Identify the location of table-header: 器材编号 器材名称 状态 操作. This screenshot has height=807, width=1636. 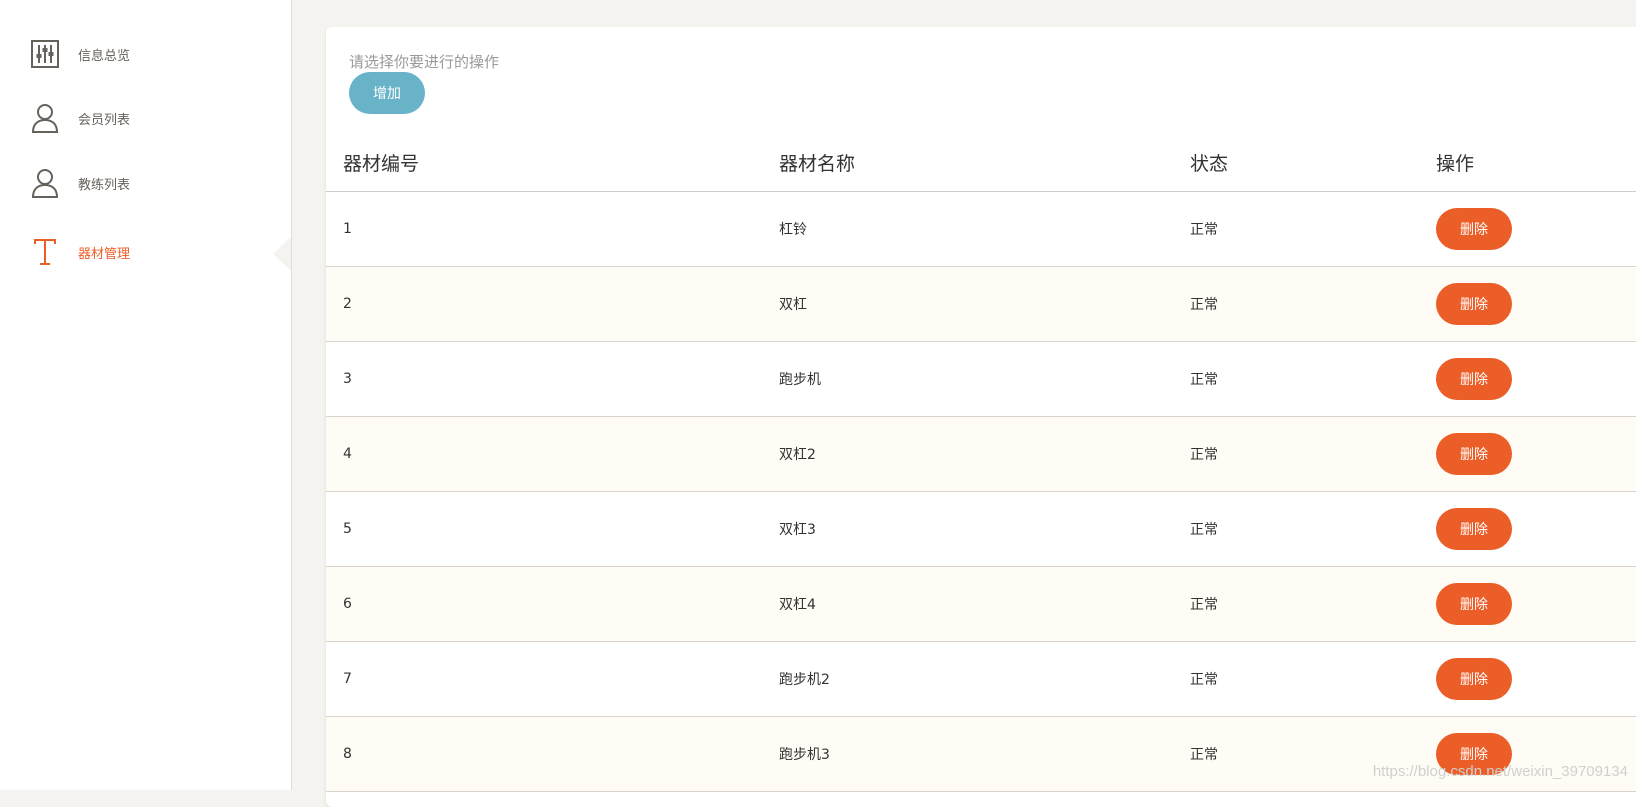
(981, 163).